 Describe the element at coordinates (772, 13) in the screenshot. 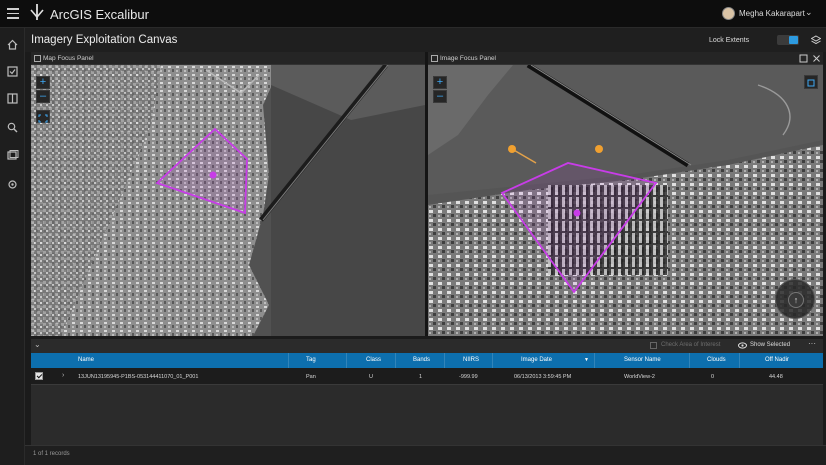

I see `user-name: Megha Kakarapart` at that location.